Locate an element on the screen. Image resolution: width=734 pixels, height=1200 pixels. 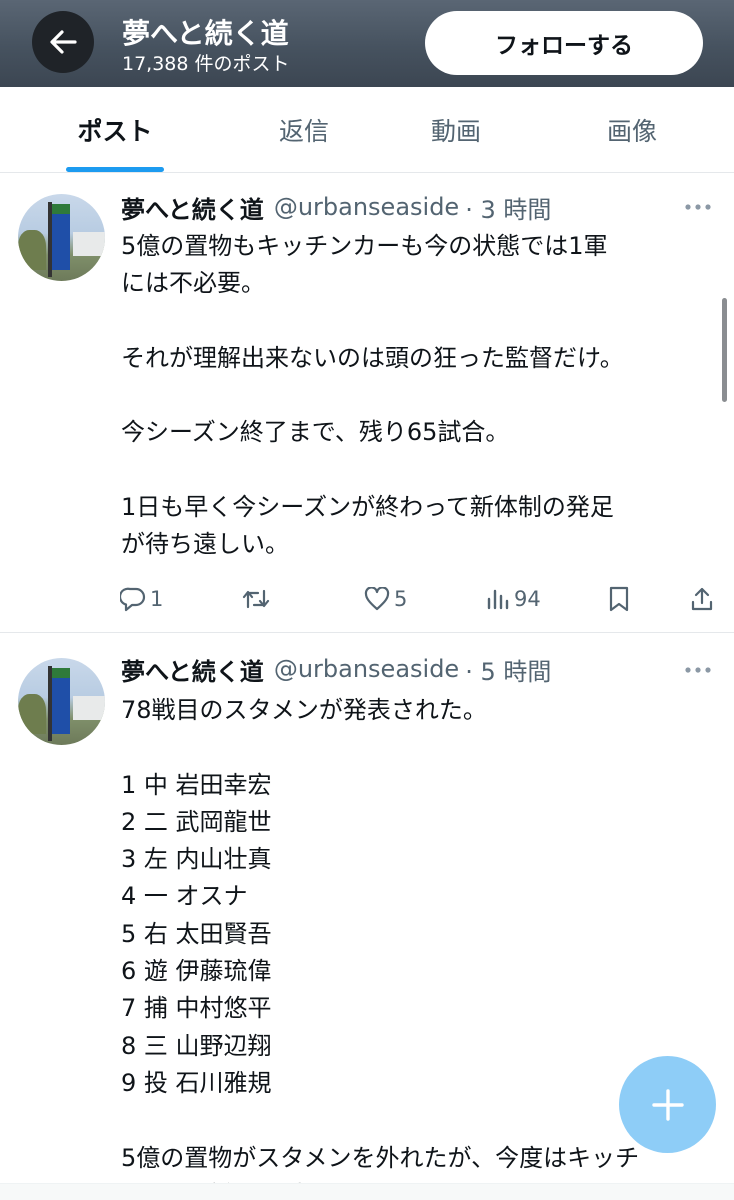
retweet-button is located at coordinates (256, 599).